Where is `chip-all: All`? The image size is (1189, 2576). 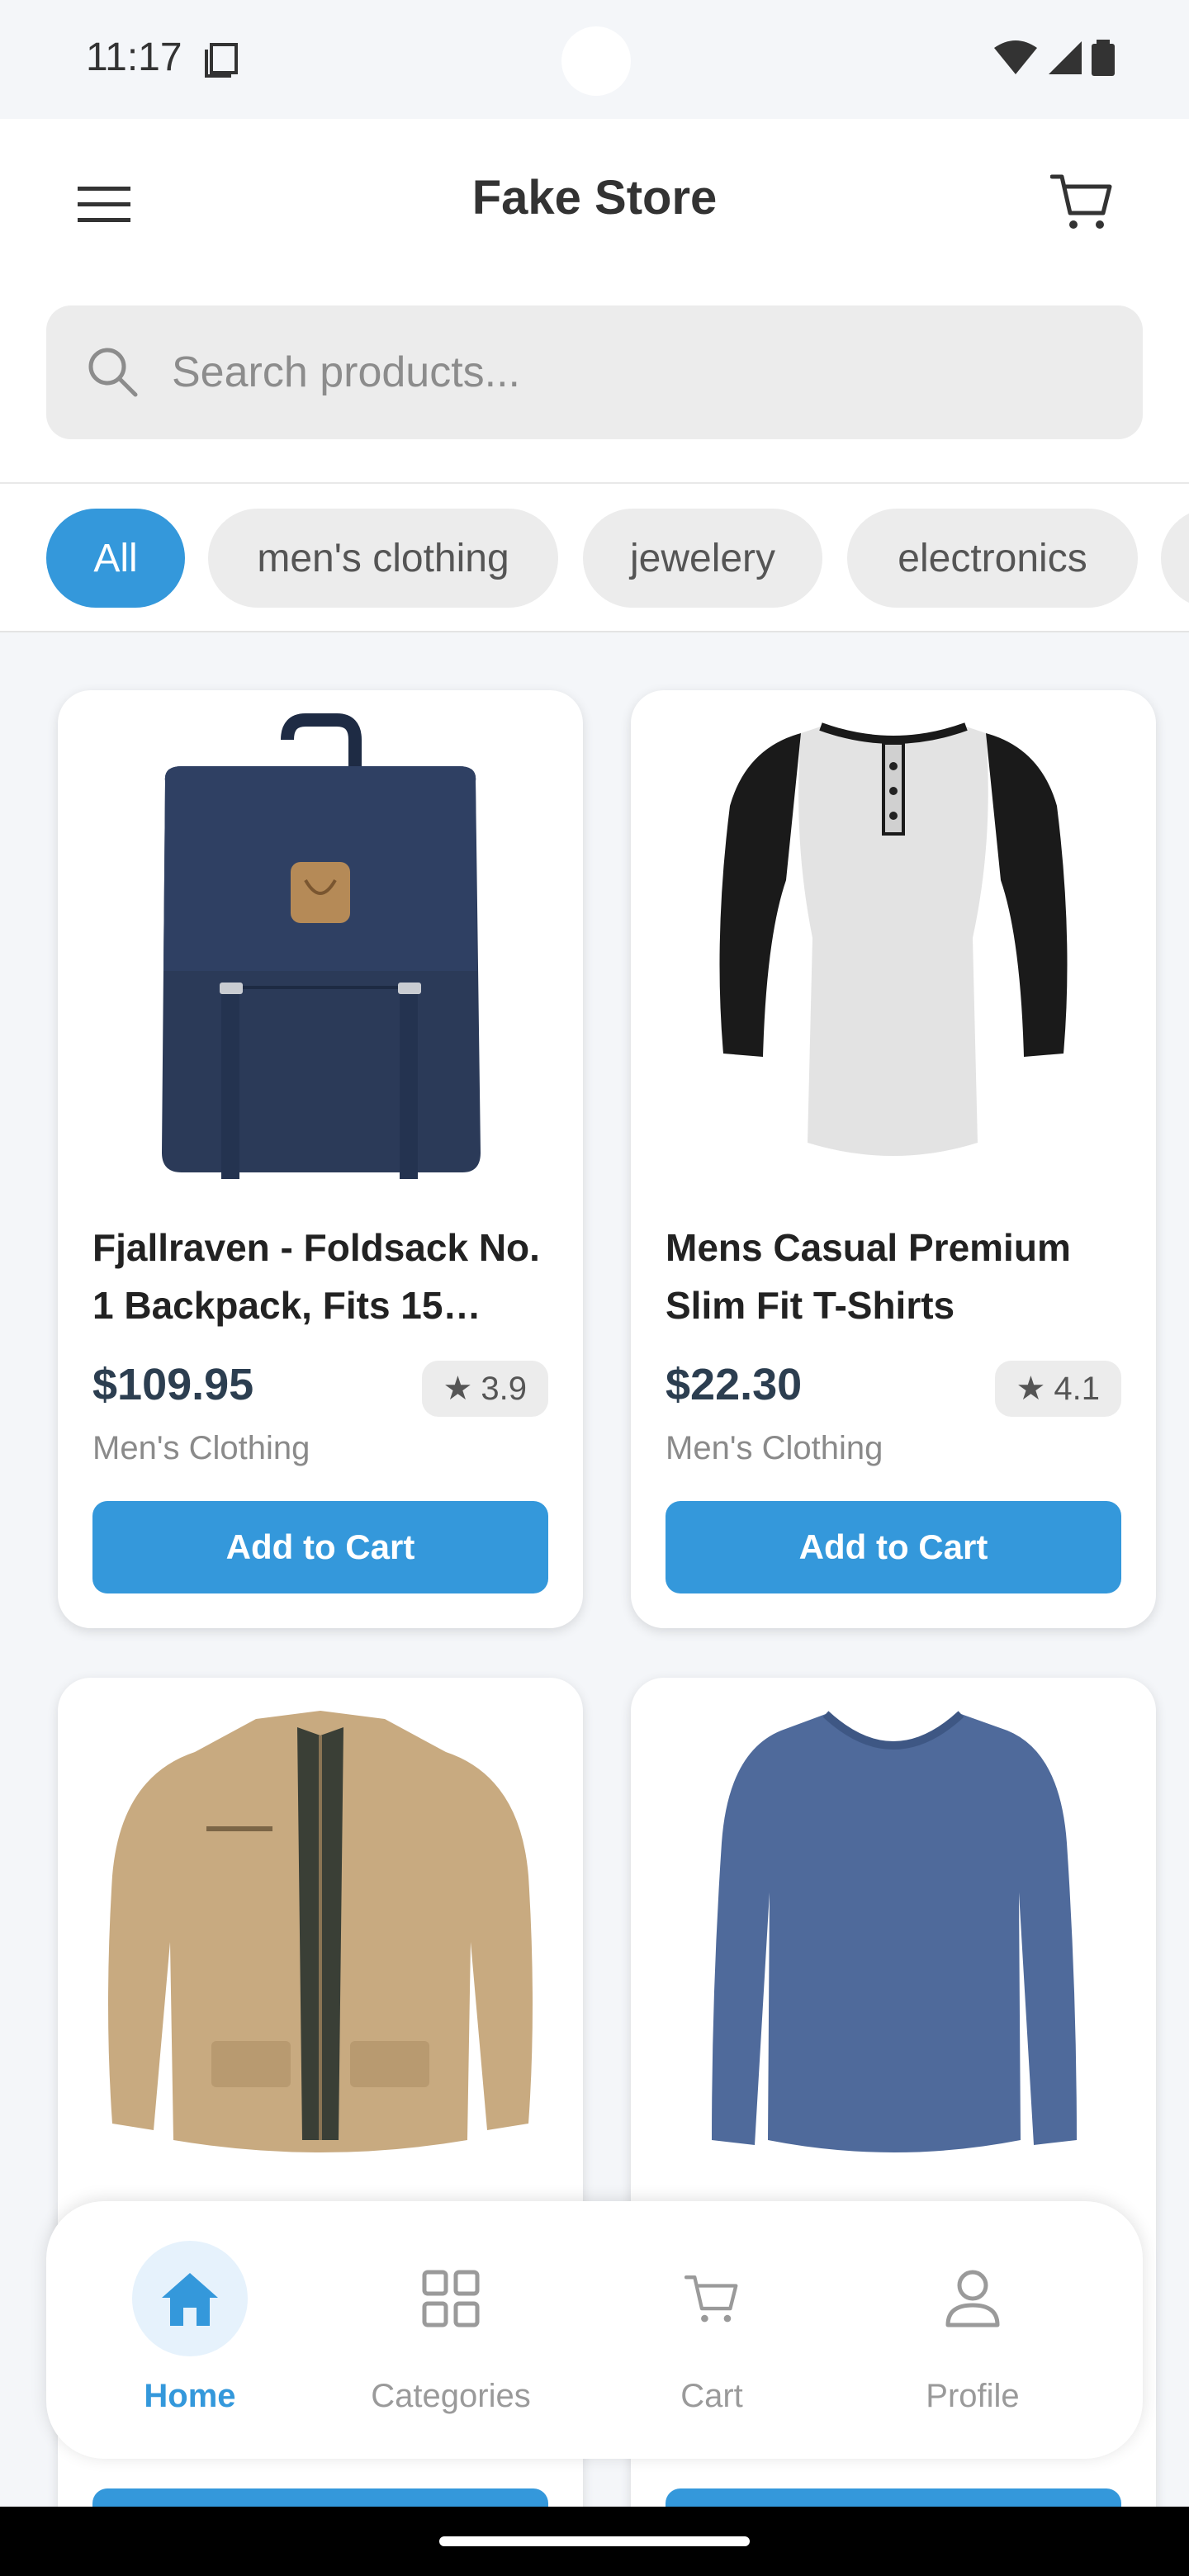
chip-all: All is located at coordinates (115, 558).